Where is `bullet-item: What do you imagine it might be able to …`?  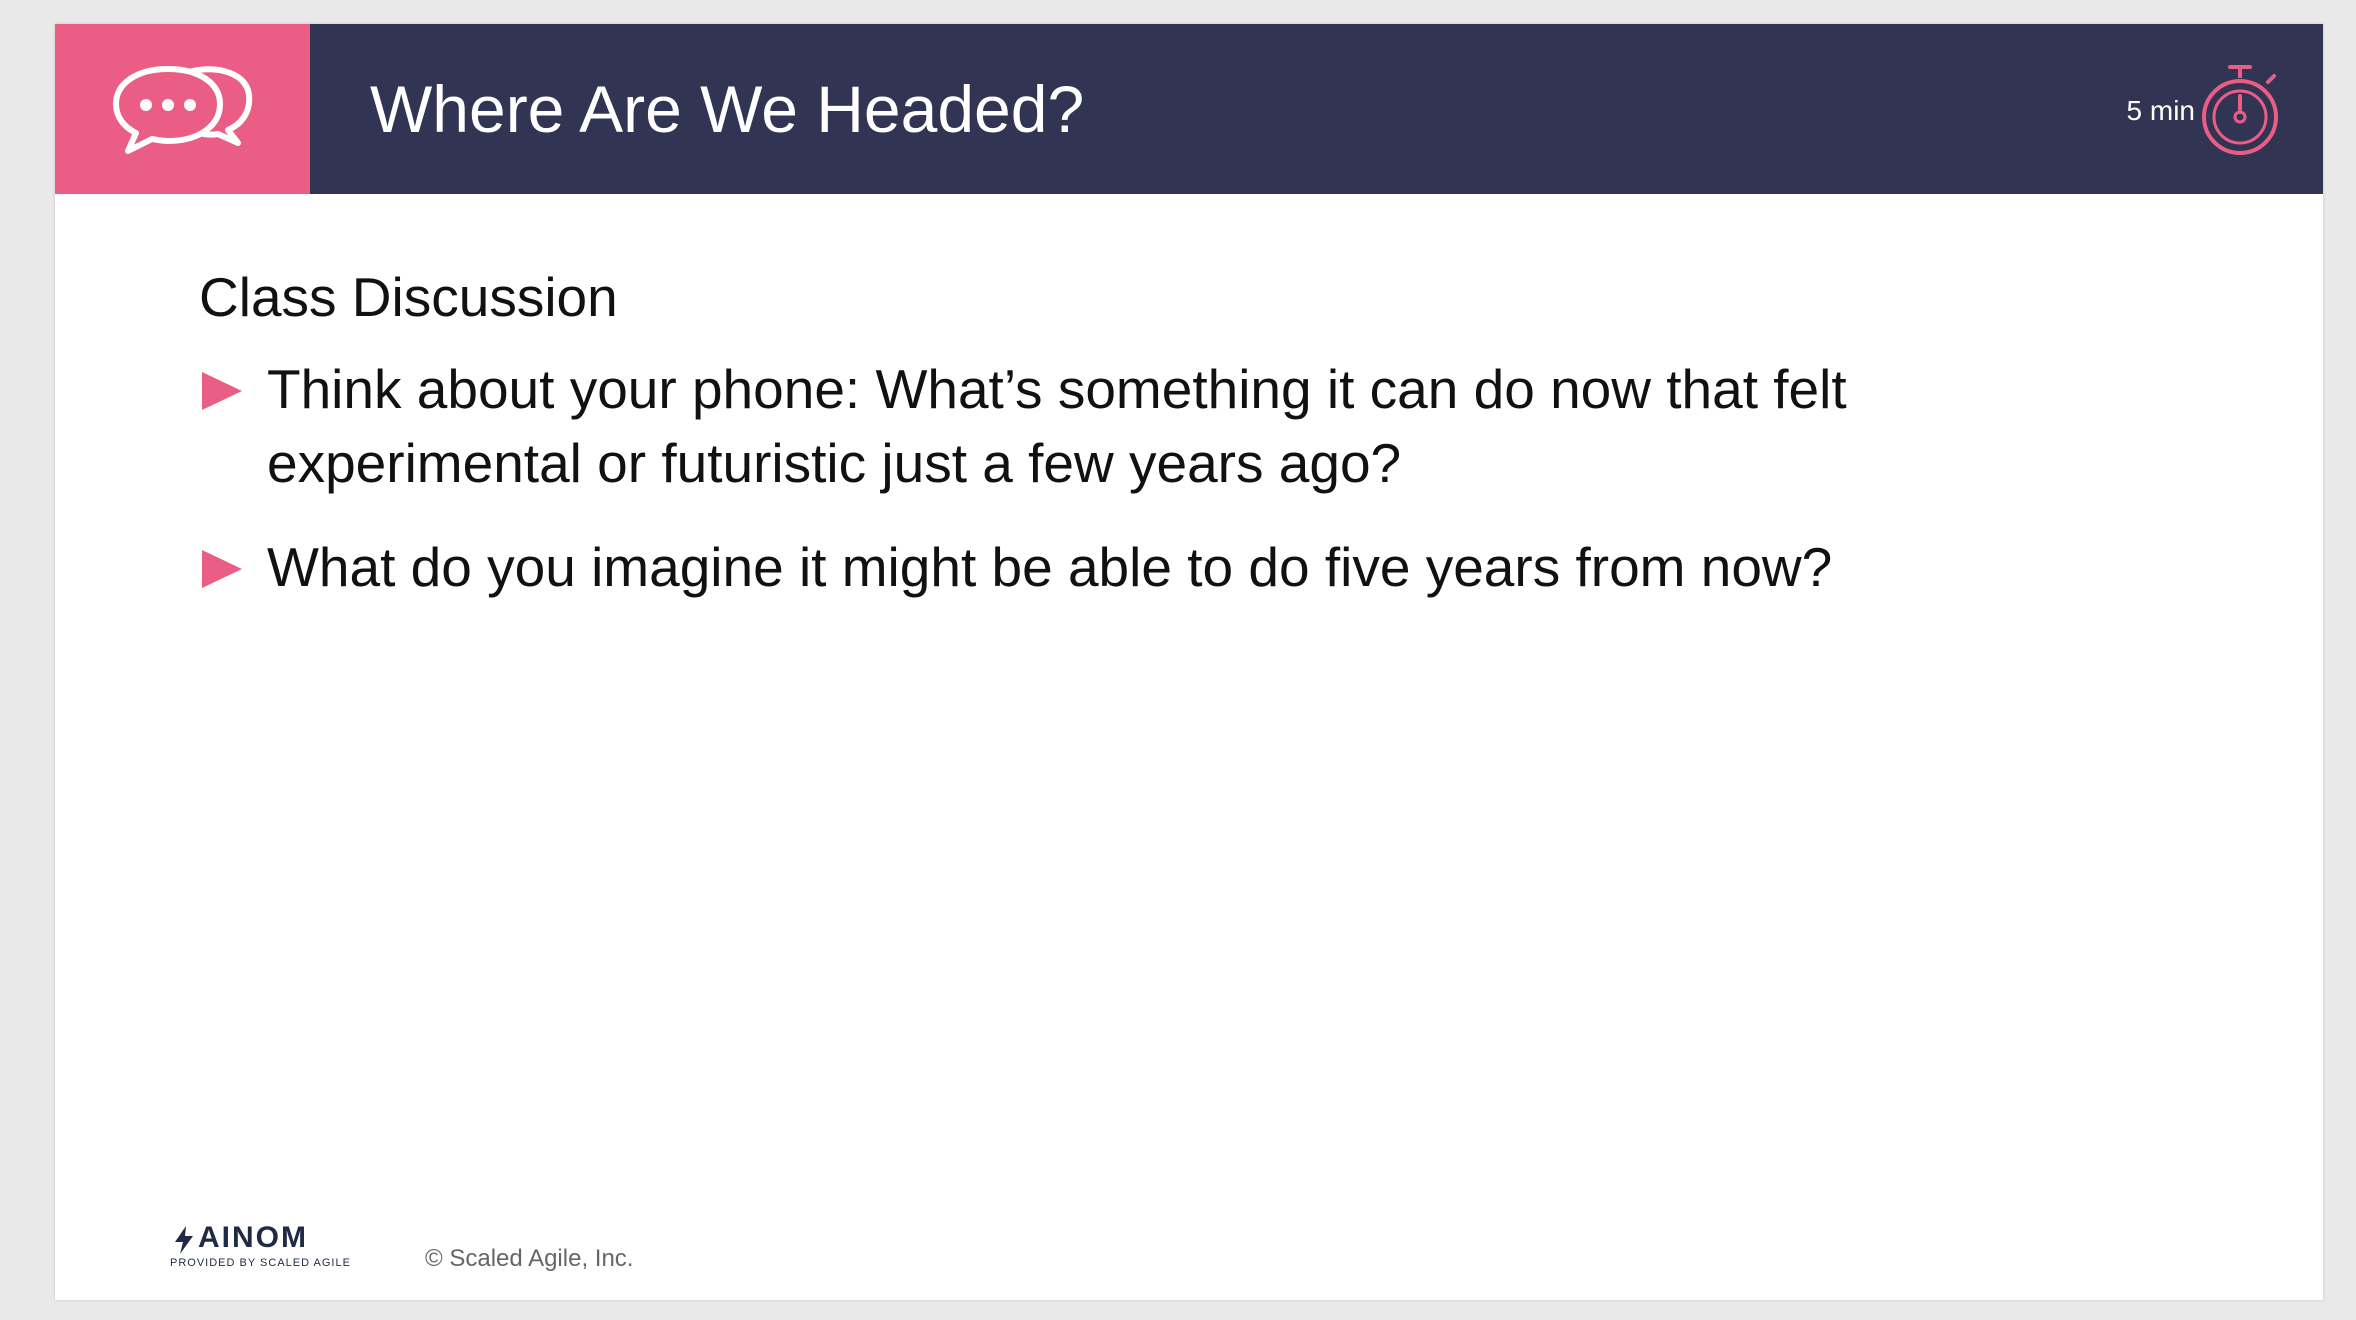
bullet-item: What do you imagine it might be able to … is located at coordinates (1149, 567).